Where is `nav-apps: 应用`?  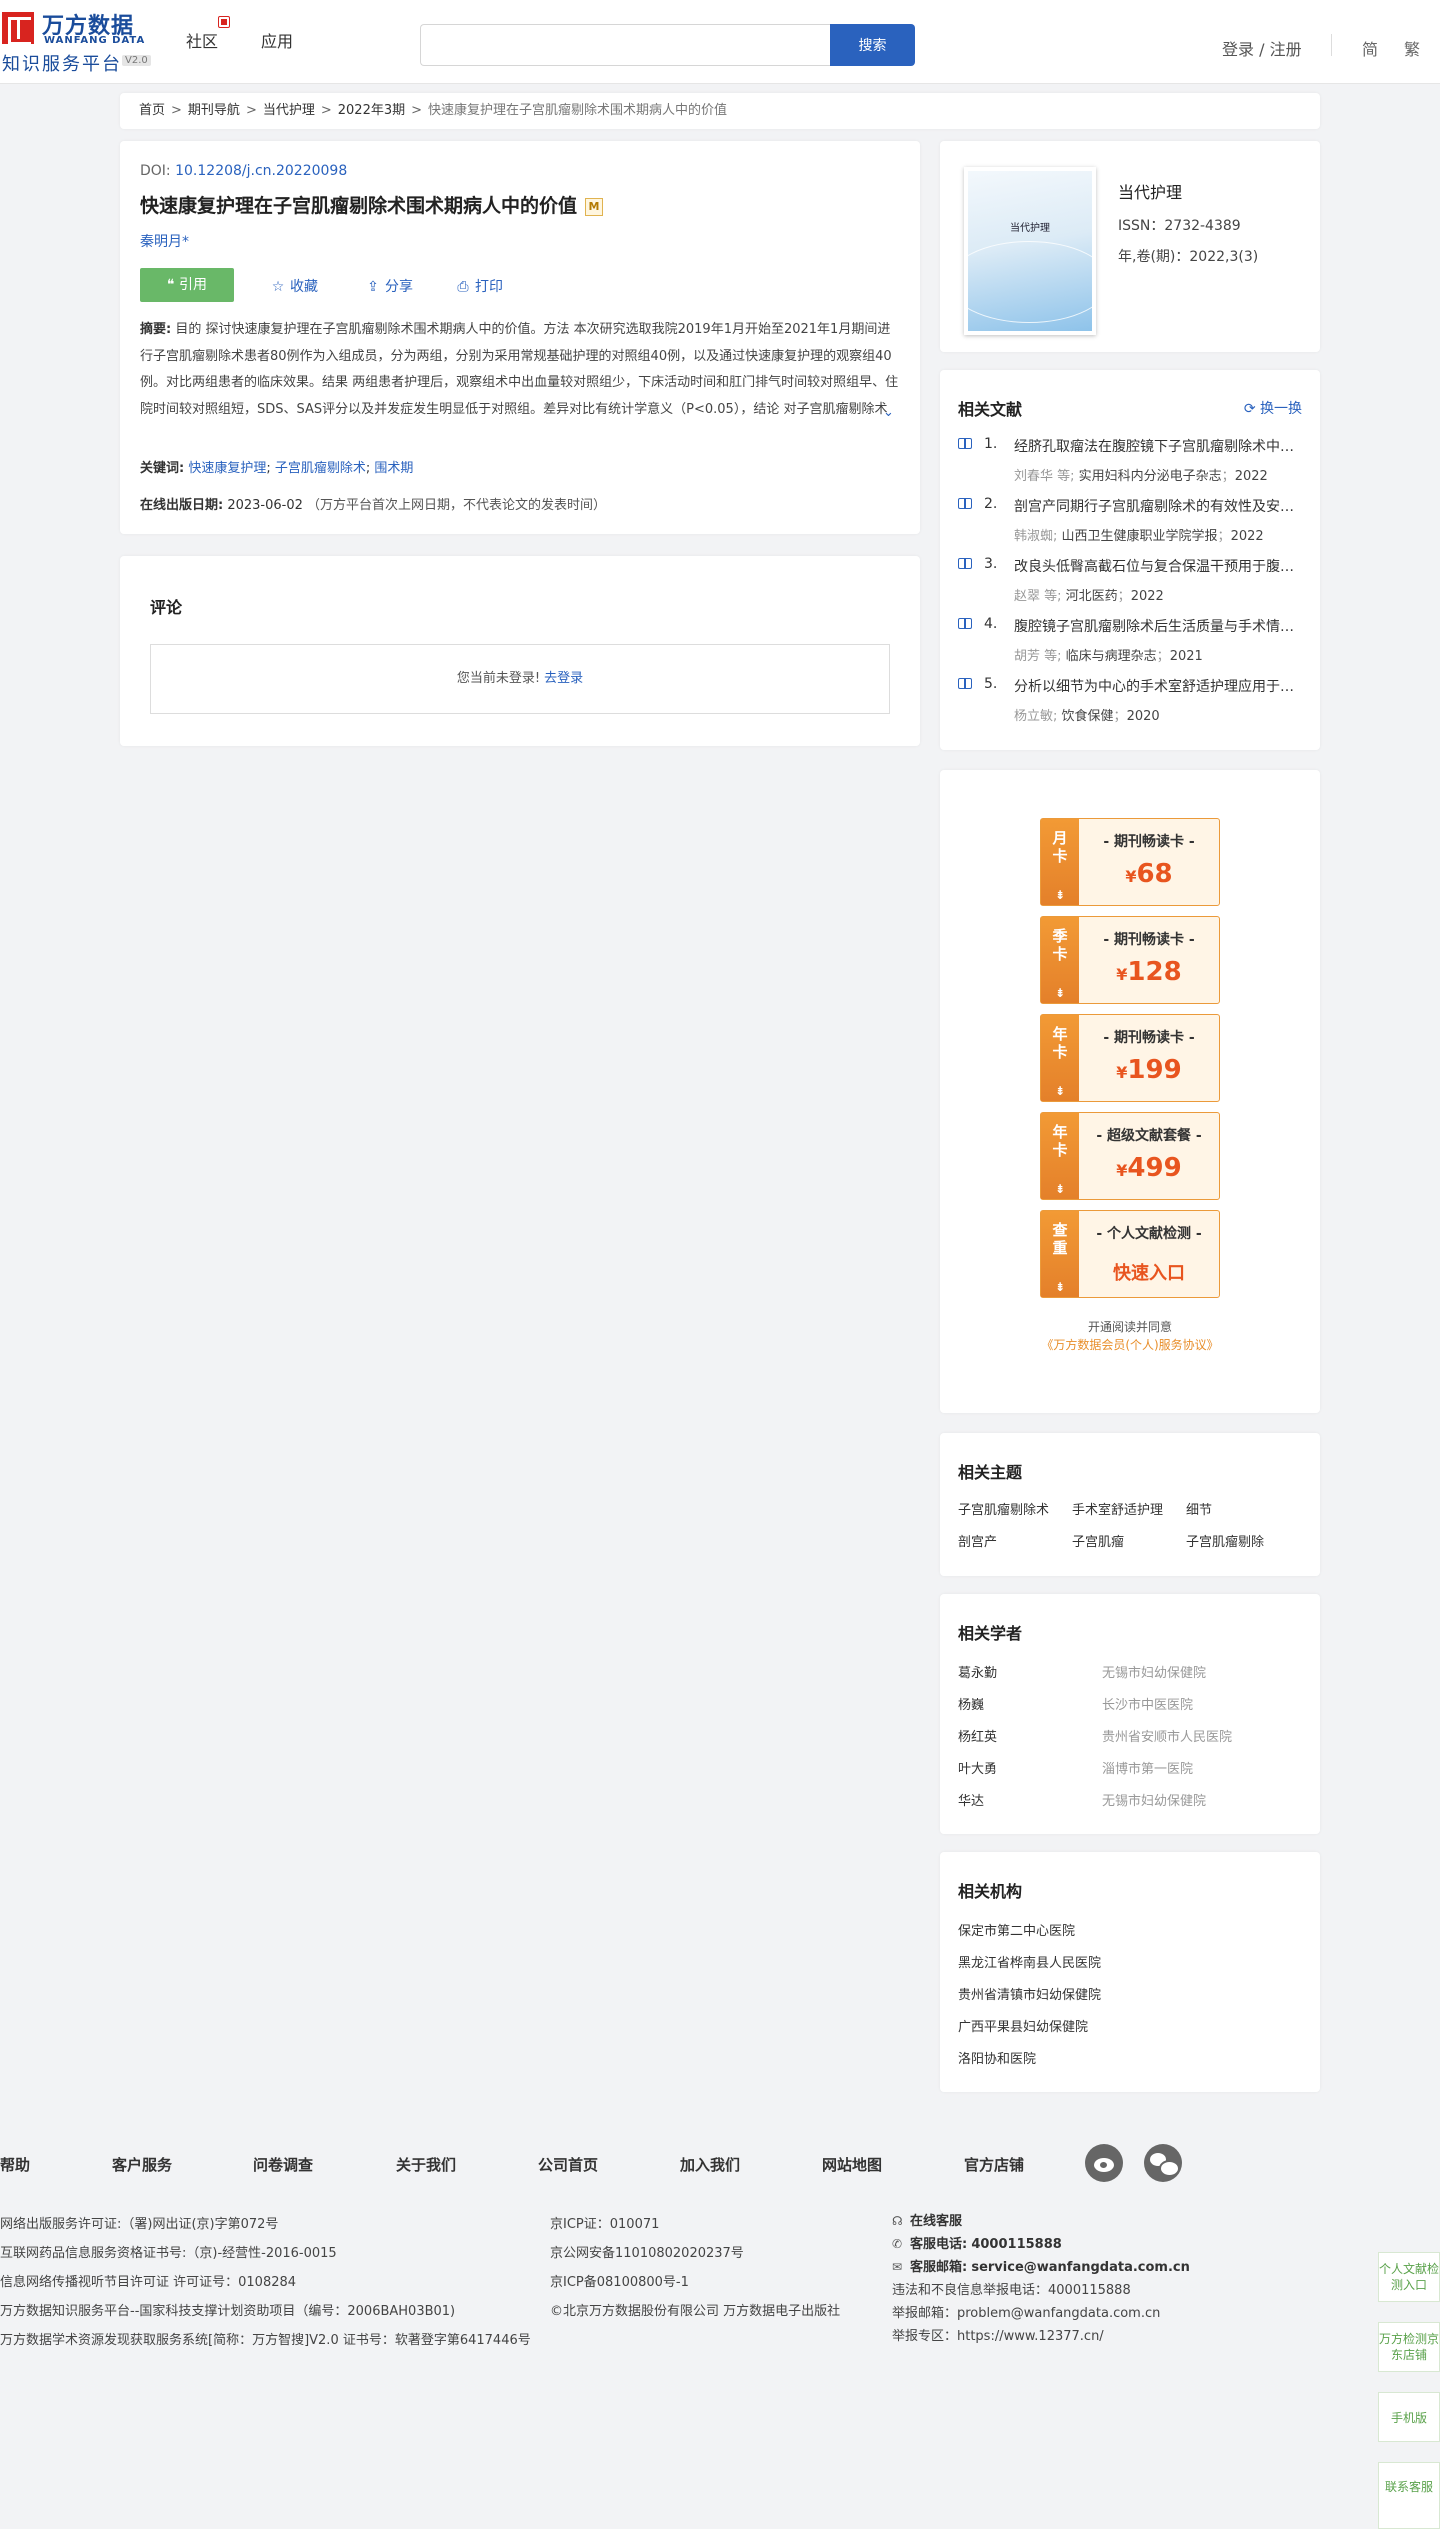 nav-apps: 应用 is located at coordinates (277, 40).